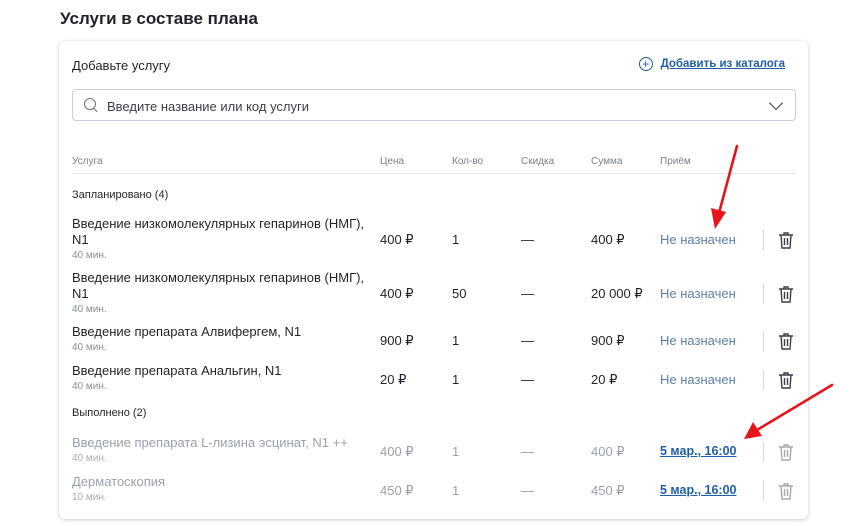 The image size is (858, 526). I want to click on service-name: Дерматоскопия, so click(119, 481).